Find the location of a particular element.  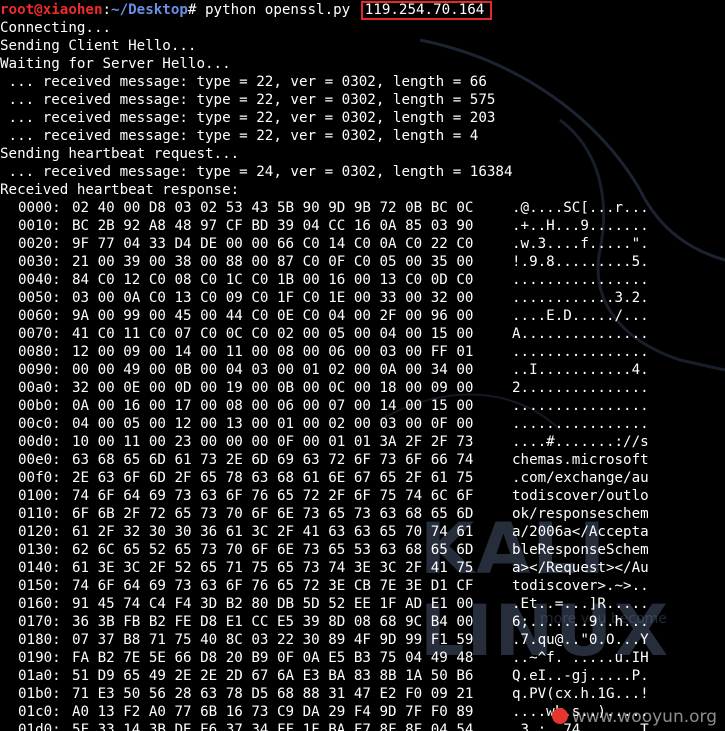

hex-ascii: .7.qu@.."0.O...Y is located at coordinates (580, 640).